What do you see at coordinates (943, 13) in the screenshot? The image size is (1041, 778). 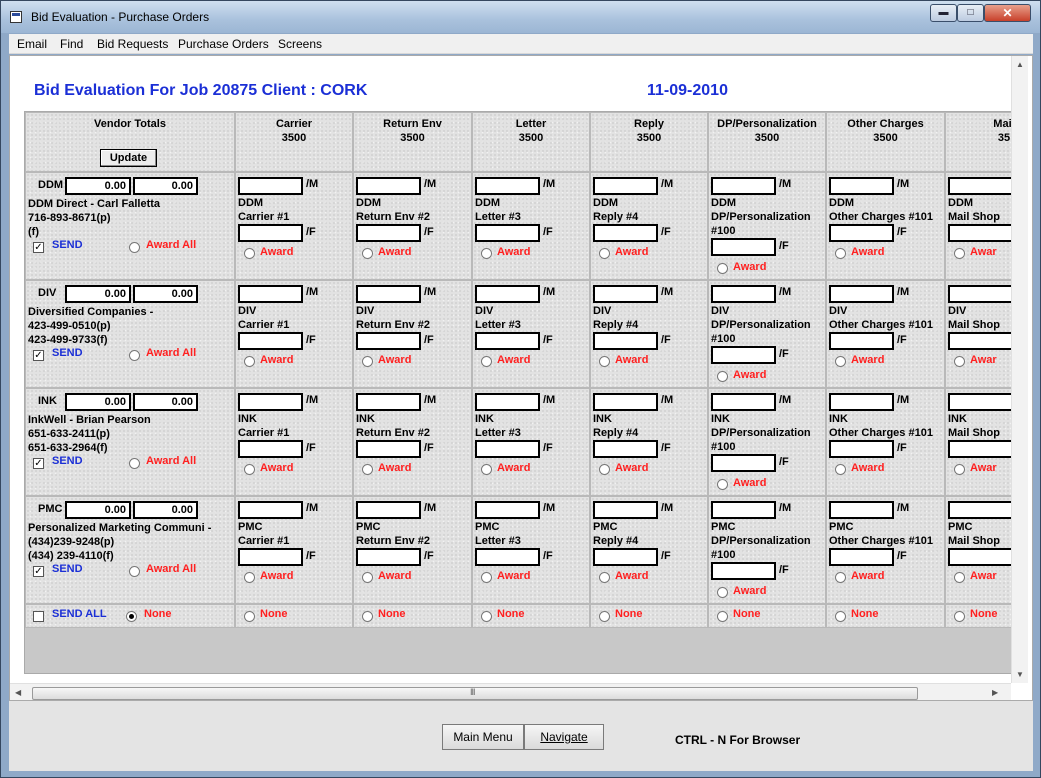 I see `minimize-button: ▬` at bounding box center [943, 13].